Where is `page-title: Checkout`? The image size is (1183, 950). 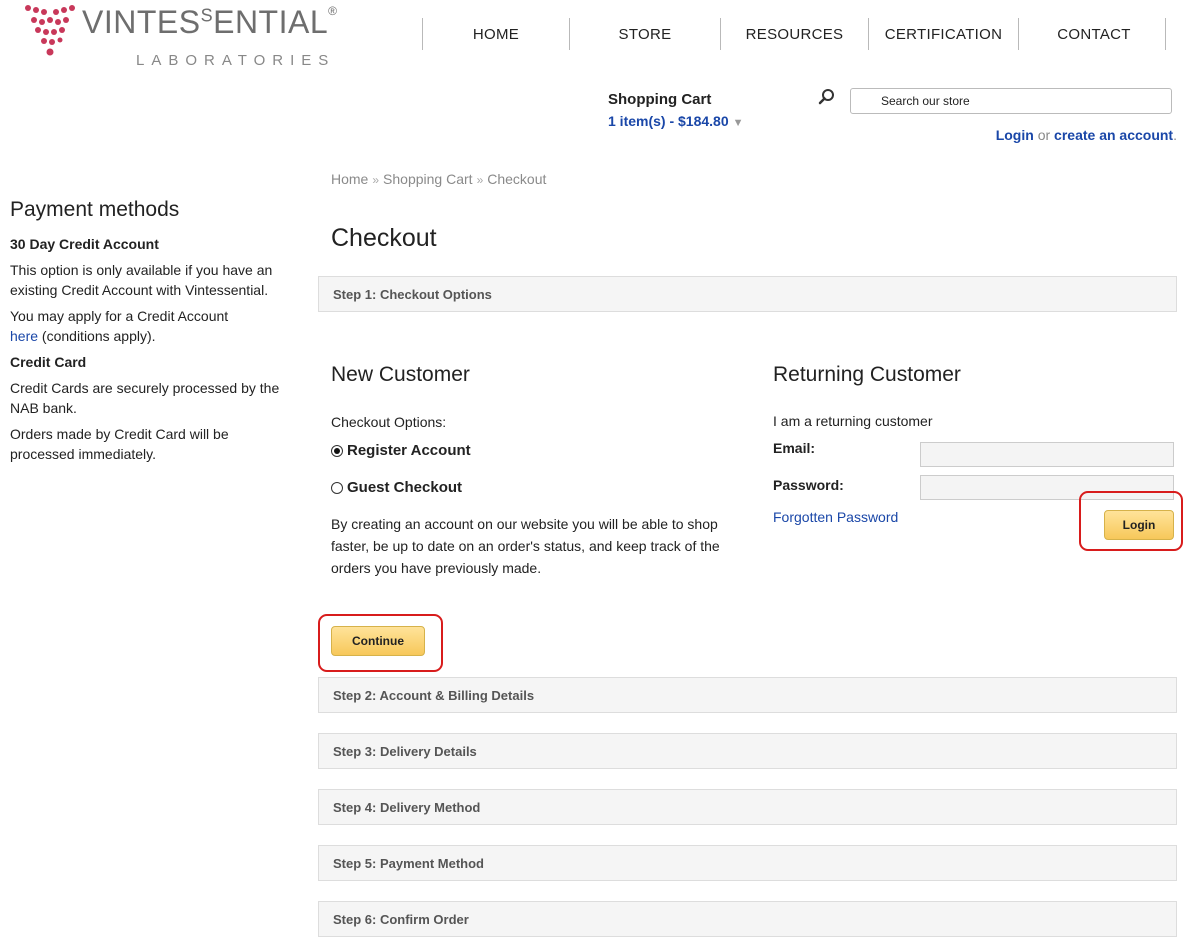 page-title: Checkout is located at coordinates (384, 238).